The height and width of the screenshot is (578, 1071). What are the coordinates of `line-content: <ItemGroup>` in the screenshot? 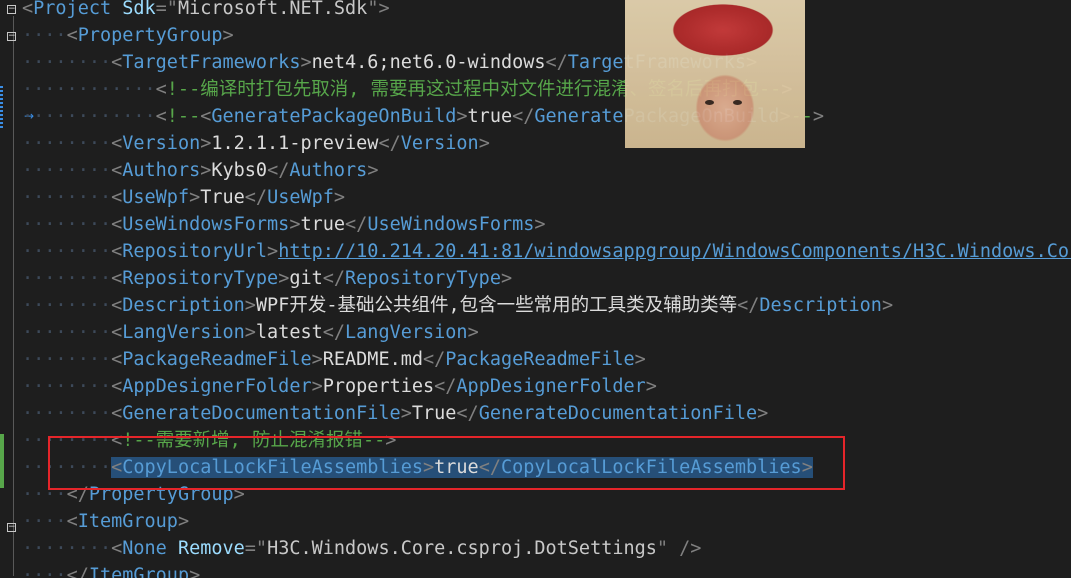 It's located at (128, 521).